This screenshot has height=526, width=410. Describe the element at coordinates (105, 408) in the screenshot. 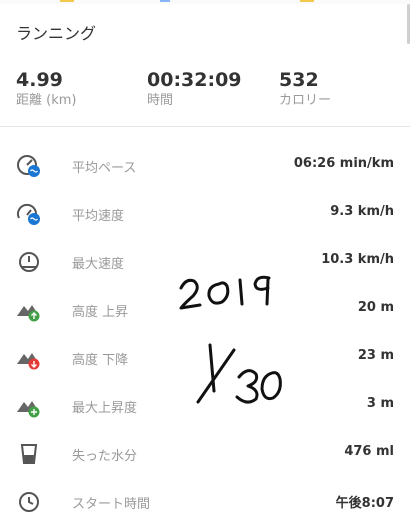

I see `stat-label: 最大上昇度` at that location.